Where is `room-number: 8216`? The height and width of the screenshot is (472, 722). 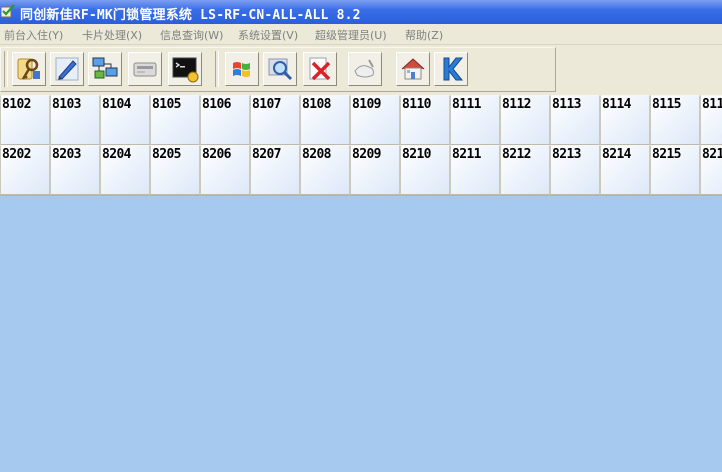 room-number: 8216 is located at coordinates (712, 154).